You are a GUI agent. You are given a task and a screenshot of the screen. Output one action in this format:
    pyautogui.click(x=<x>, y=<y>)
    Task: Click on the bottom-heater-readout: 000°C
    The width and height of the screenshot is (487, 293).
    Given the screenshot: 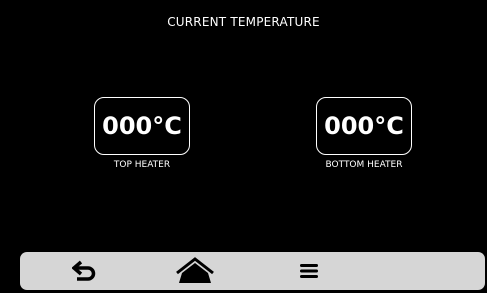 What is the action you would take?
    pyautogui.click(x=364, y=126)
    